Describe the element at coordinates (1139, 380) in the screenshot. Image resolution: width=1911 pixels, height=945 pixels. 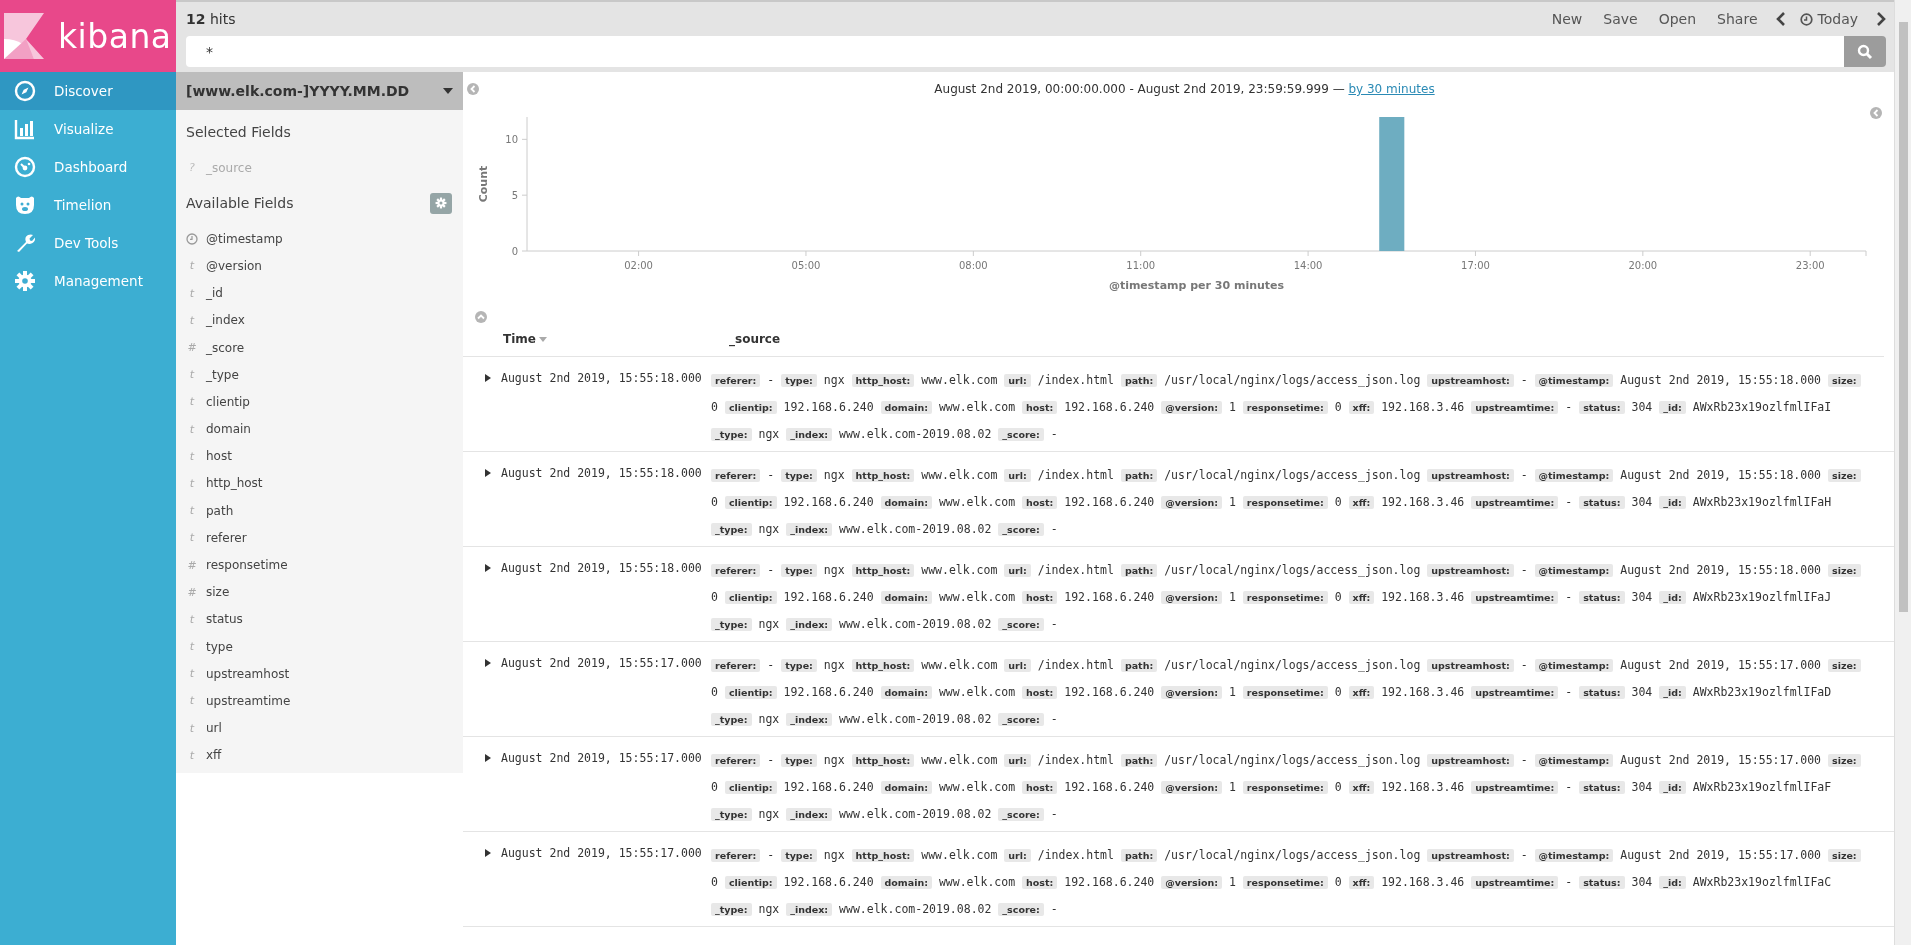
I see `field-key: path:` at that location.